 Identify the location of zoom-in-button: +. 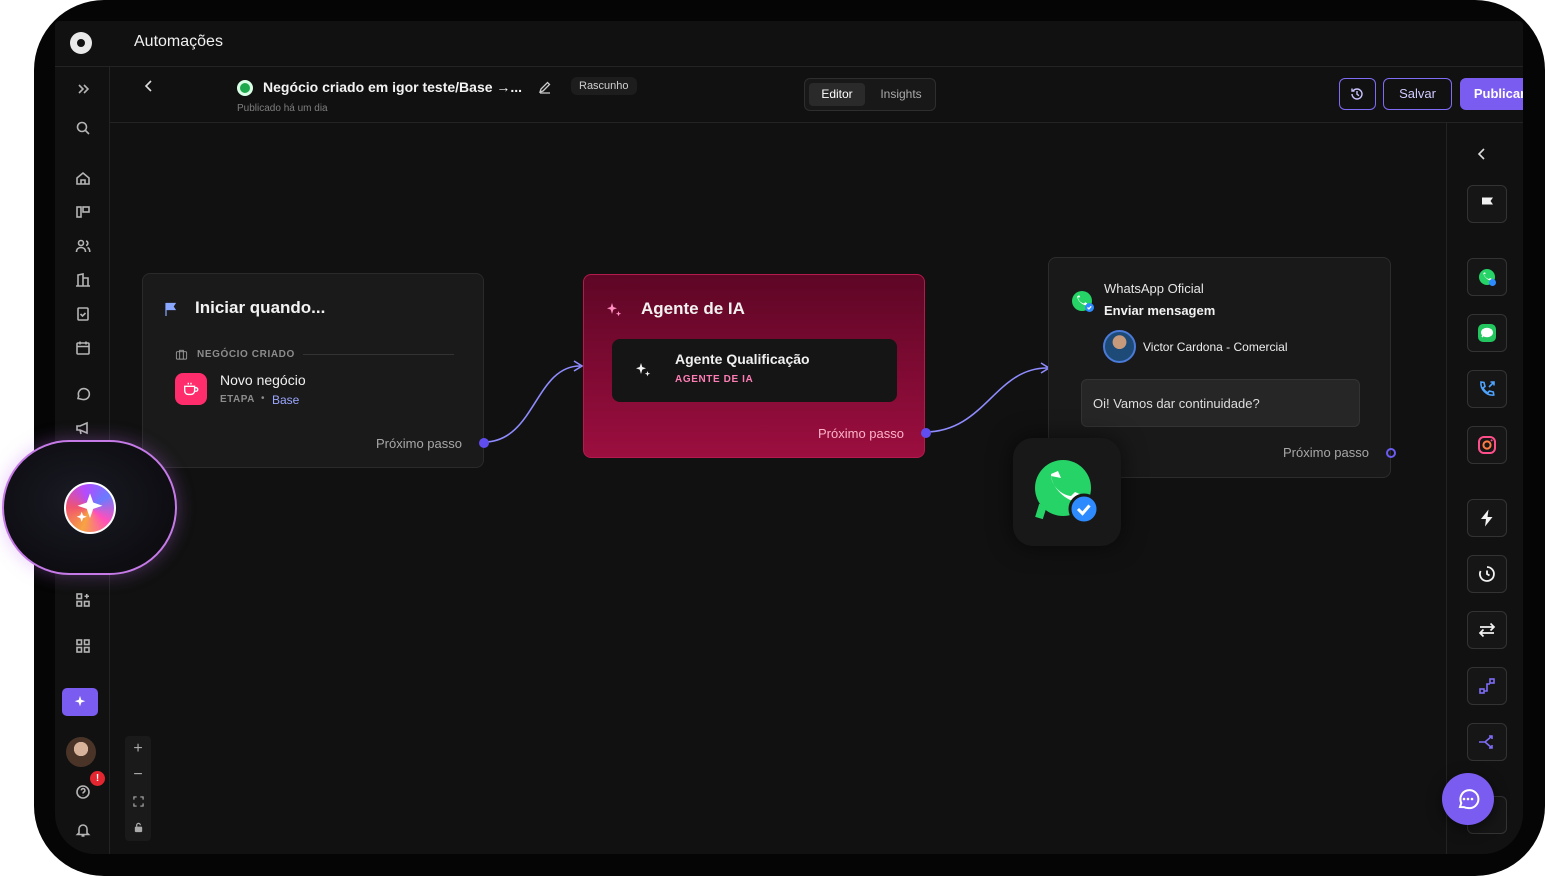
(138, 749).